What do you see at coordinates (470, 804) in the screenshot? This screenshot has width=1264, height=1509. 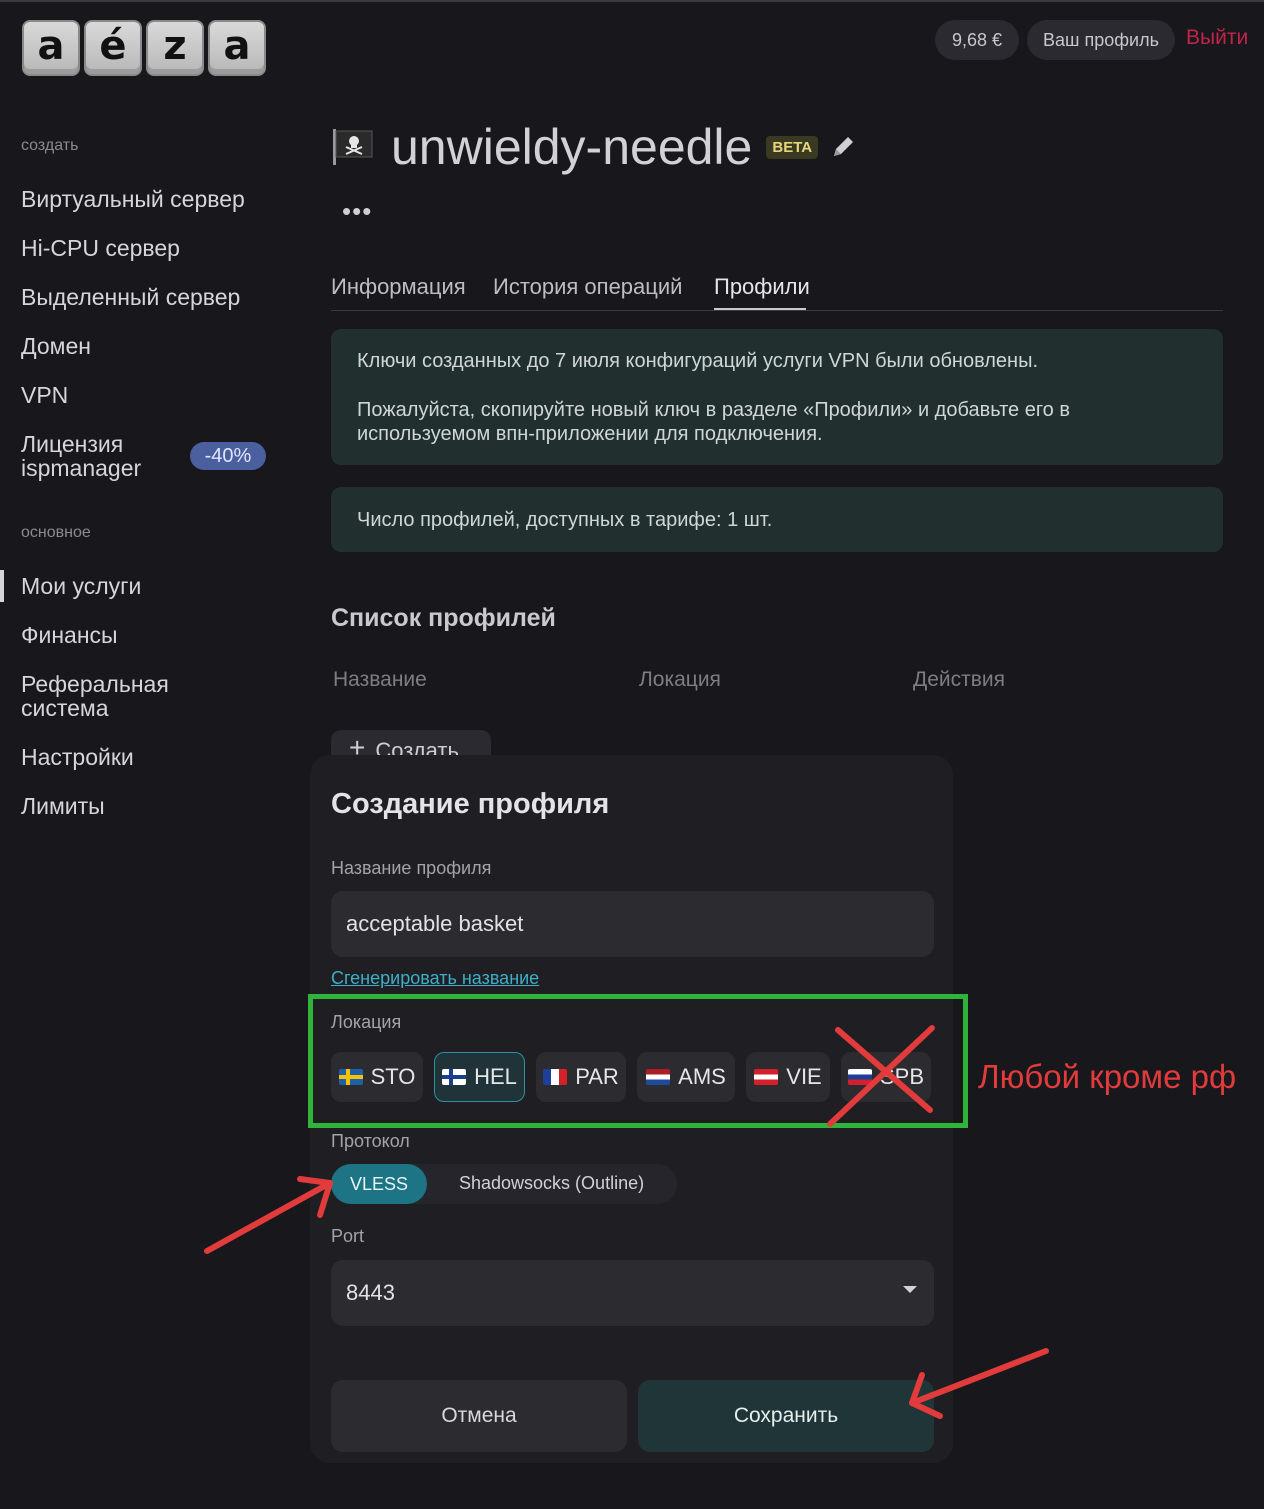 I see `modal-title: Создание профиля` at bounding box center [470, 804].